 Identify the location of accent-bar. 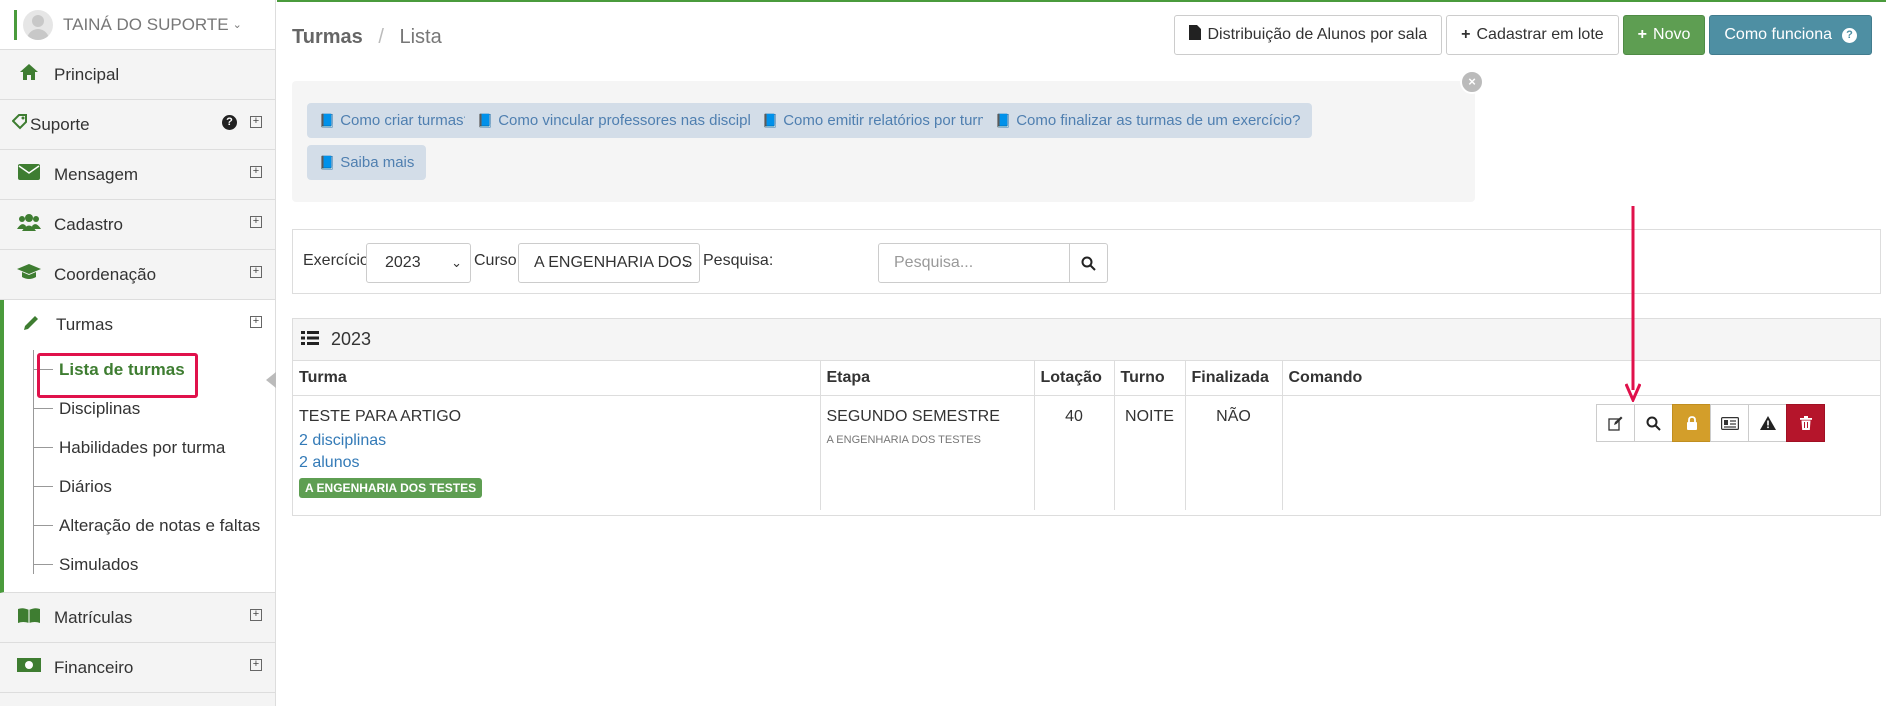
(15, 24).